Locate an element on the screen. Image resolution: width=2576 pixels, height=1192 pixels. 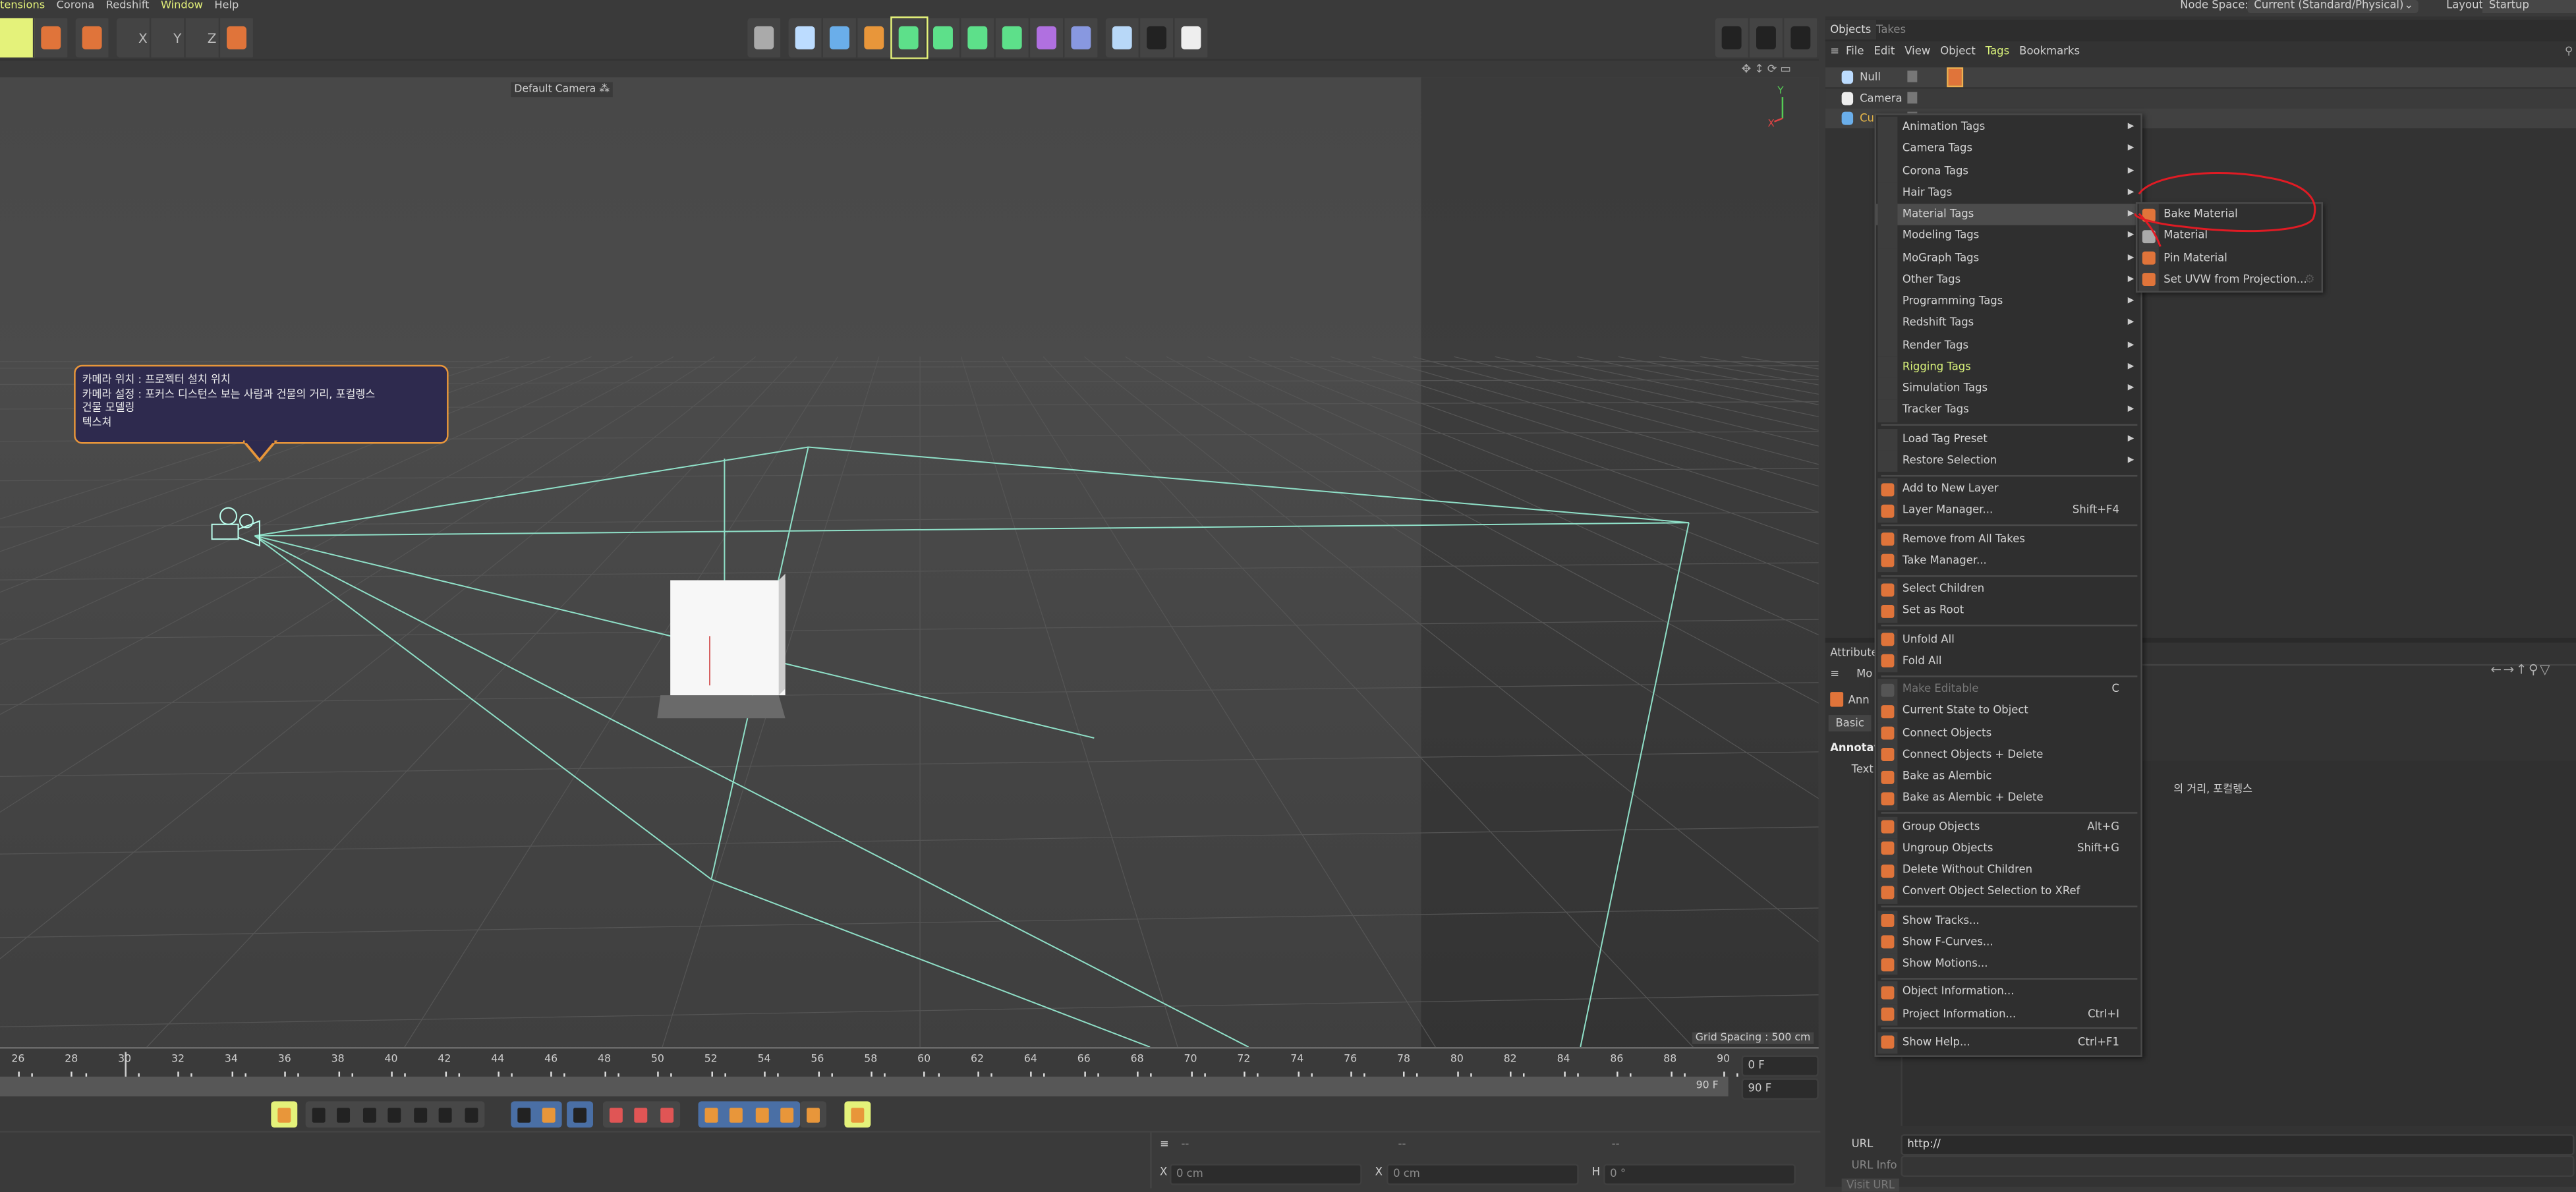
extrude-button is located at coordinates (944, 38).